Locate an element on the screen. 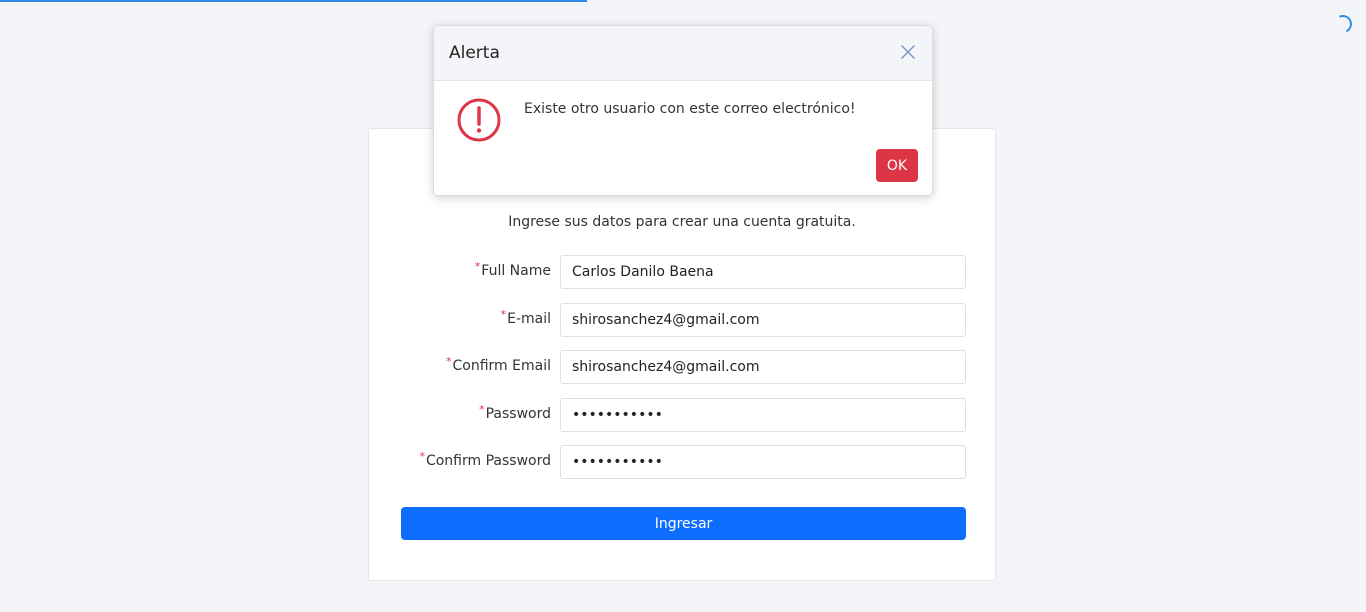  loading-spinner-icon is located at coordinates (1343, 24).